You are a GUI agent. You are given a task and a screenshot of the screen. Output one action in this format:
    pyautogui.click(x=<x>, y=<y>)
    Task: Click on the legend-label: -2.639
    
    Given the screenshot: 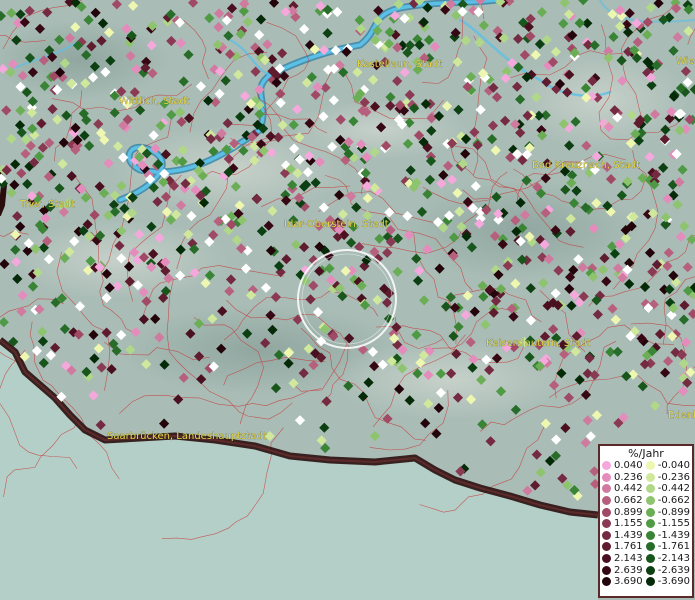 What is the action you would take?
    pyautogui.click(x=673, y=570)
    